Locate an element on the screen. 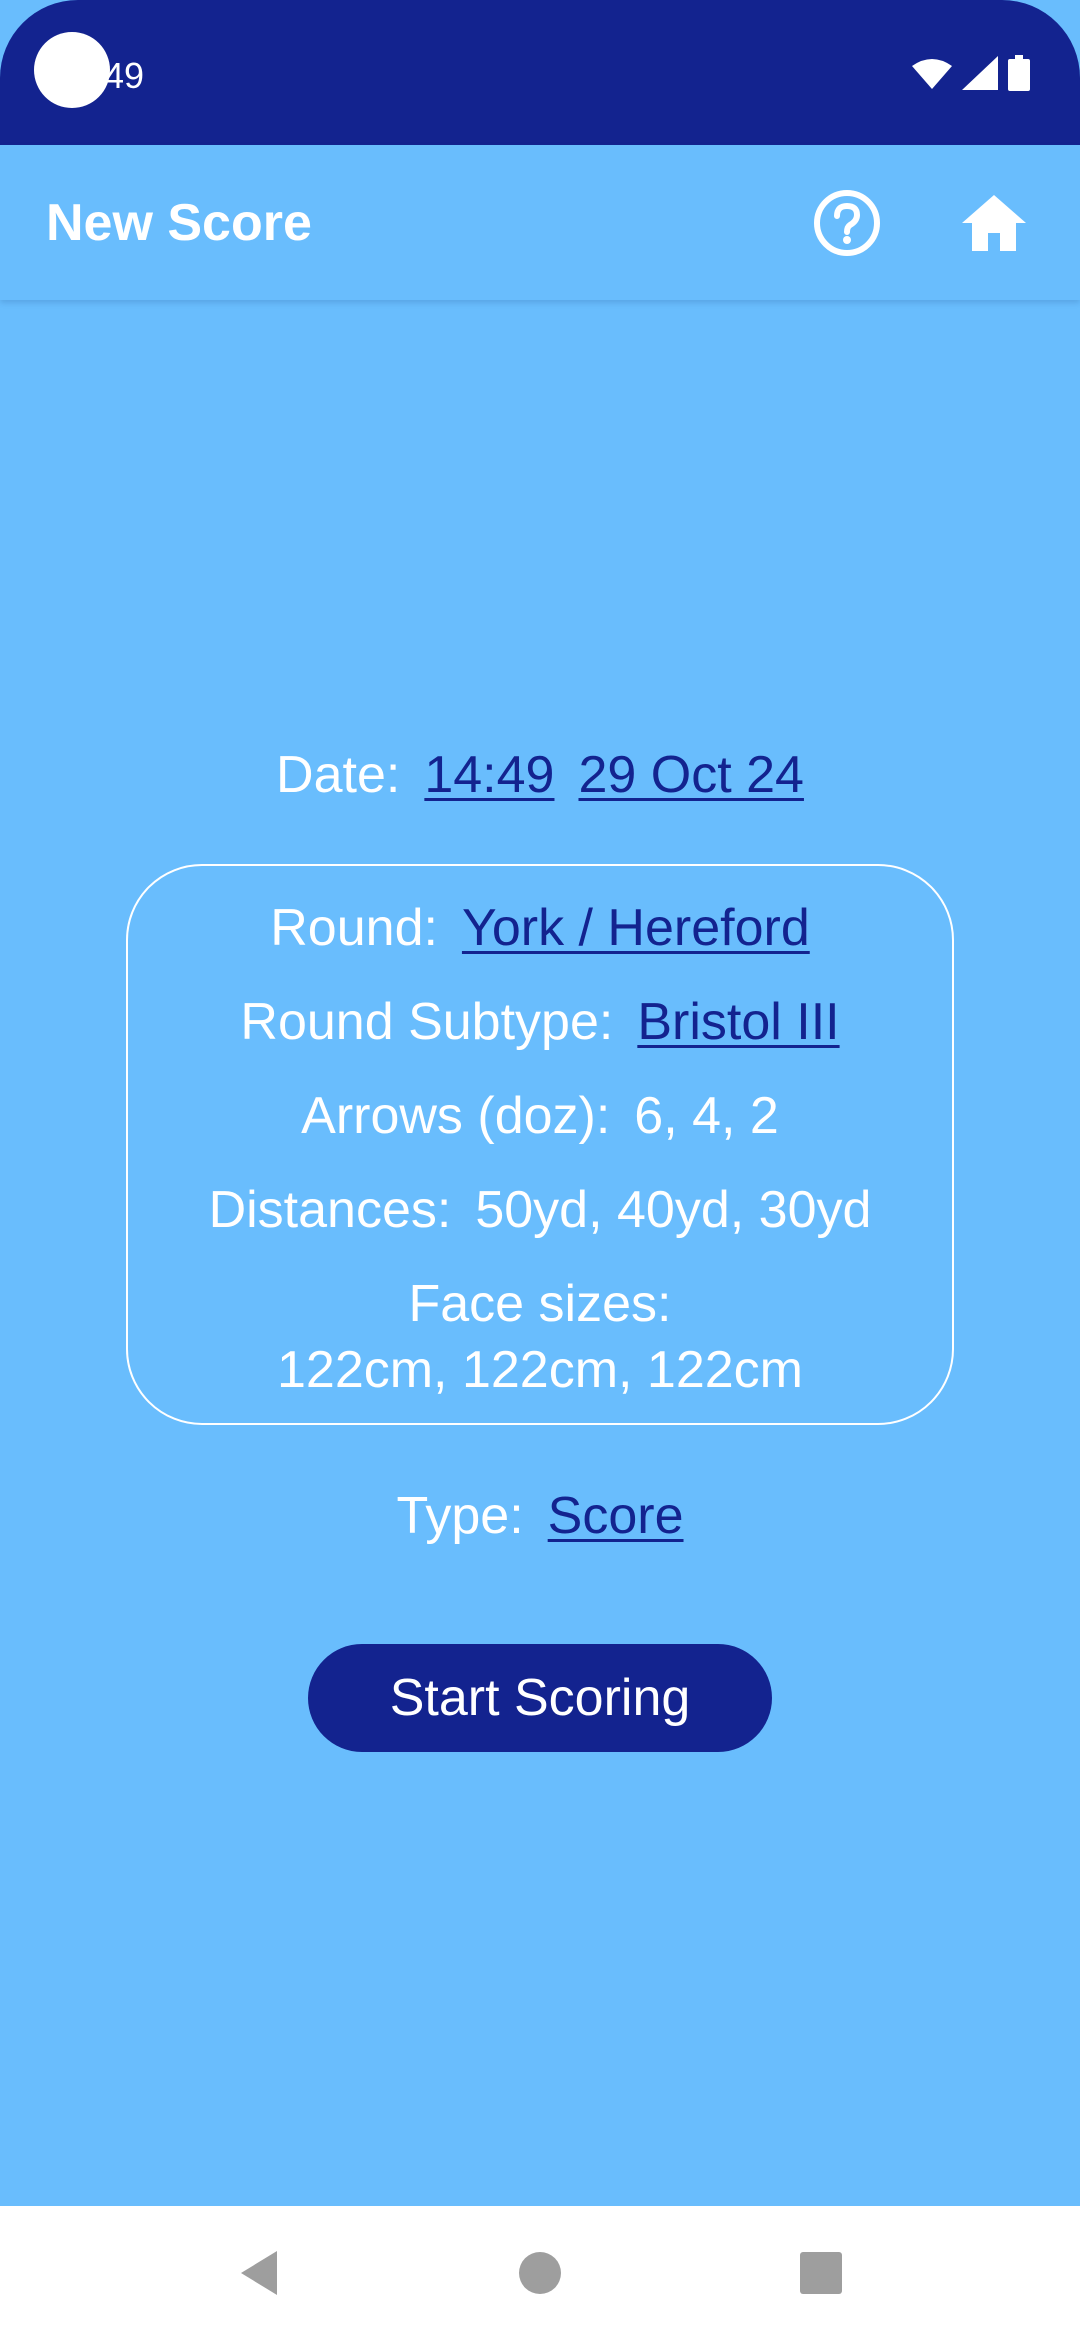 The height and width of the screenshot is (2340, 1080). home-button is located at coordinates (994, 223).